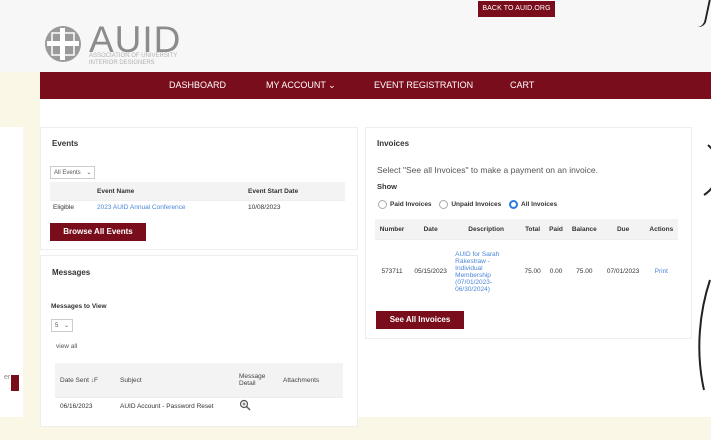 The height and width of the screenshot is (440, 711). What do you see at coordinates (522, 85) in the screenshot?
I see `nav-cart: CART` at bounding box center [522, 85].